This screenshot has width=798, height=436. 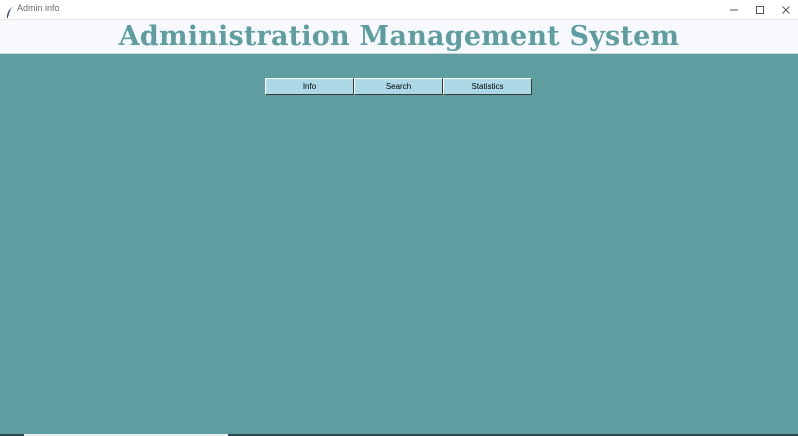 I want to click on search-button: Search, so click(x=398, y=86).